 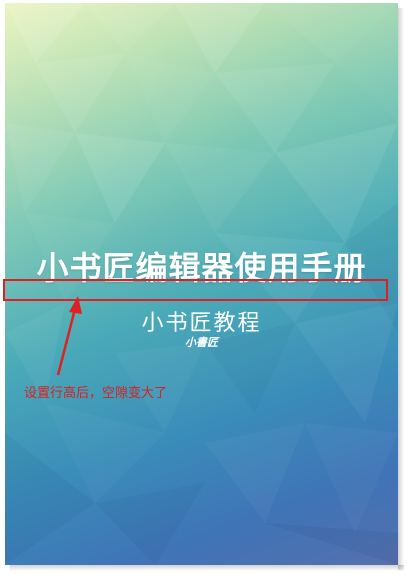 What do you see at coordinates (195, 290) in the screenshot?
I see `line-height-highlight-box` at bounding box center [195, 290].